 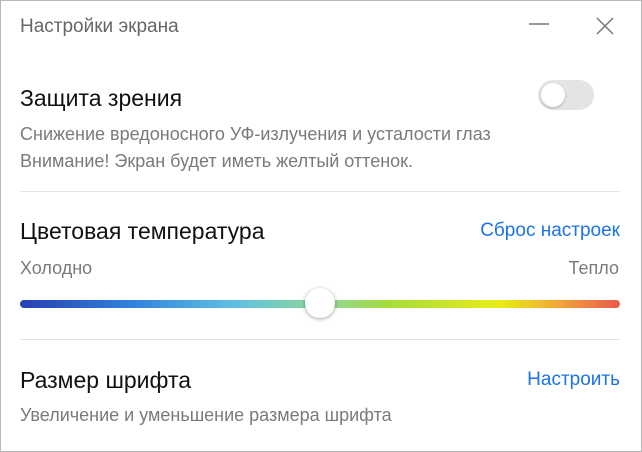 What do you see at coordinates (106, 380) in the screenshot?
I see `font-size-heading: Размер шрифта` at bounding box center [106, 380].